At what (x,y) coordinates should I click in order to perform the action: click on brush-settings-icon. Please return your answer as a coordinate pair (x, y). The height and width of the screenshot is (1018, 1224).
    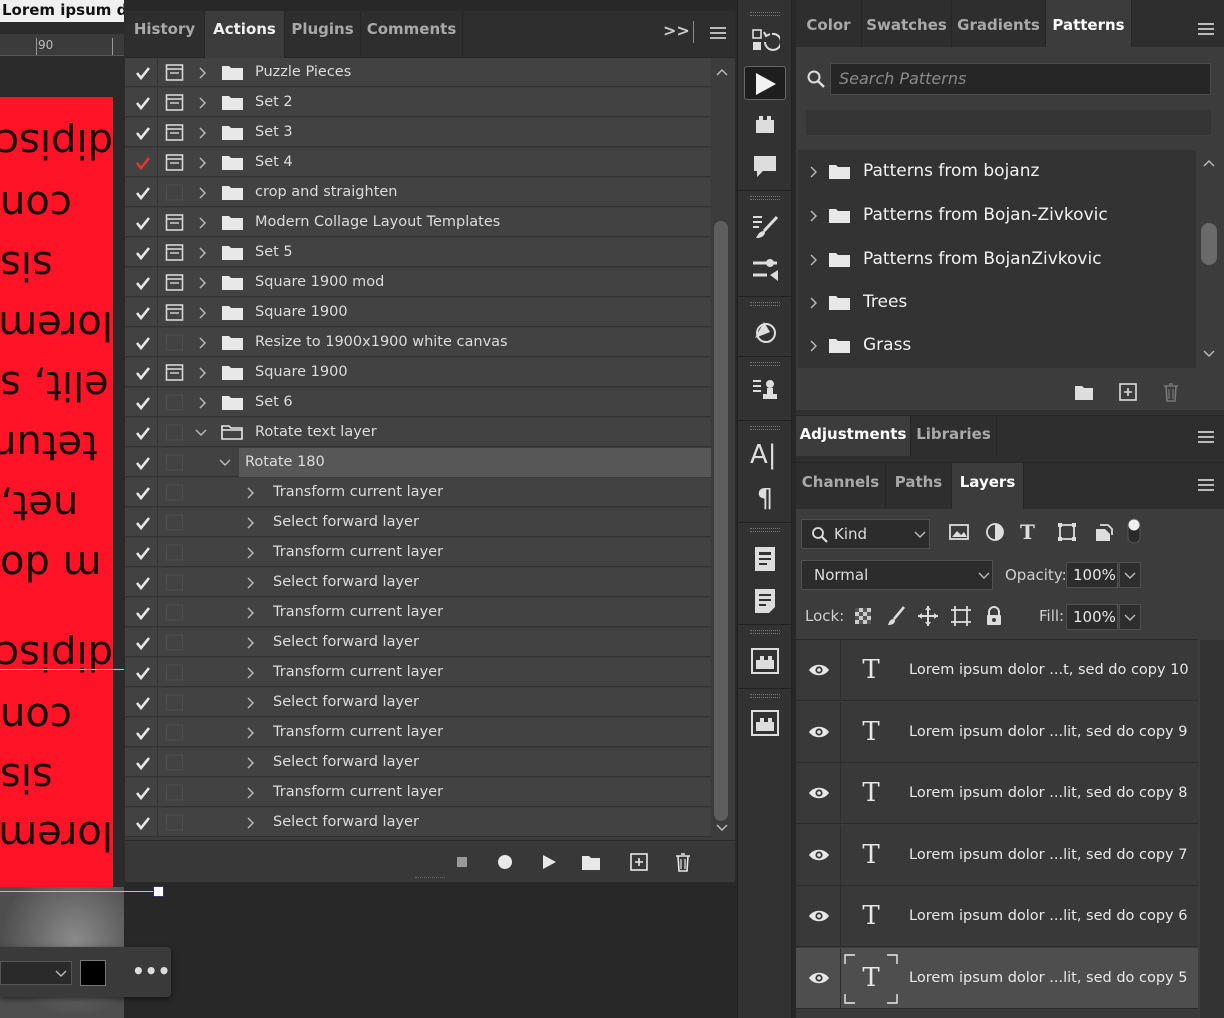
    Looking at the image, I should click on (765, 227).